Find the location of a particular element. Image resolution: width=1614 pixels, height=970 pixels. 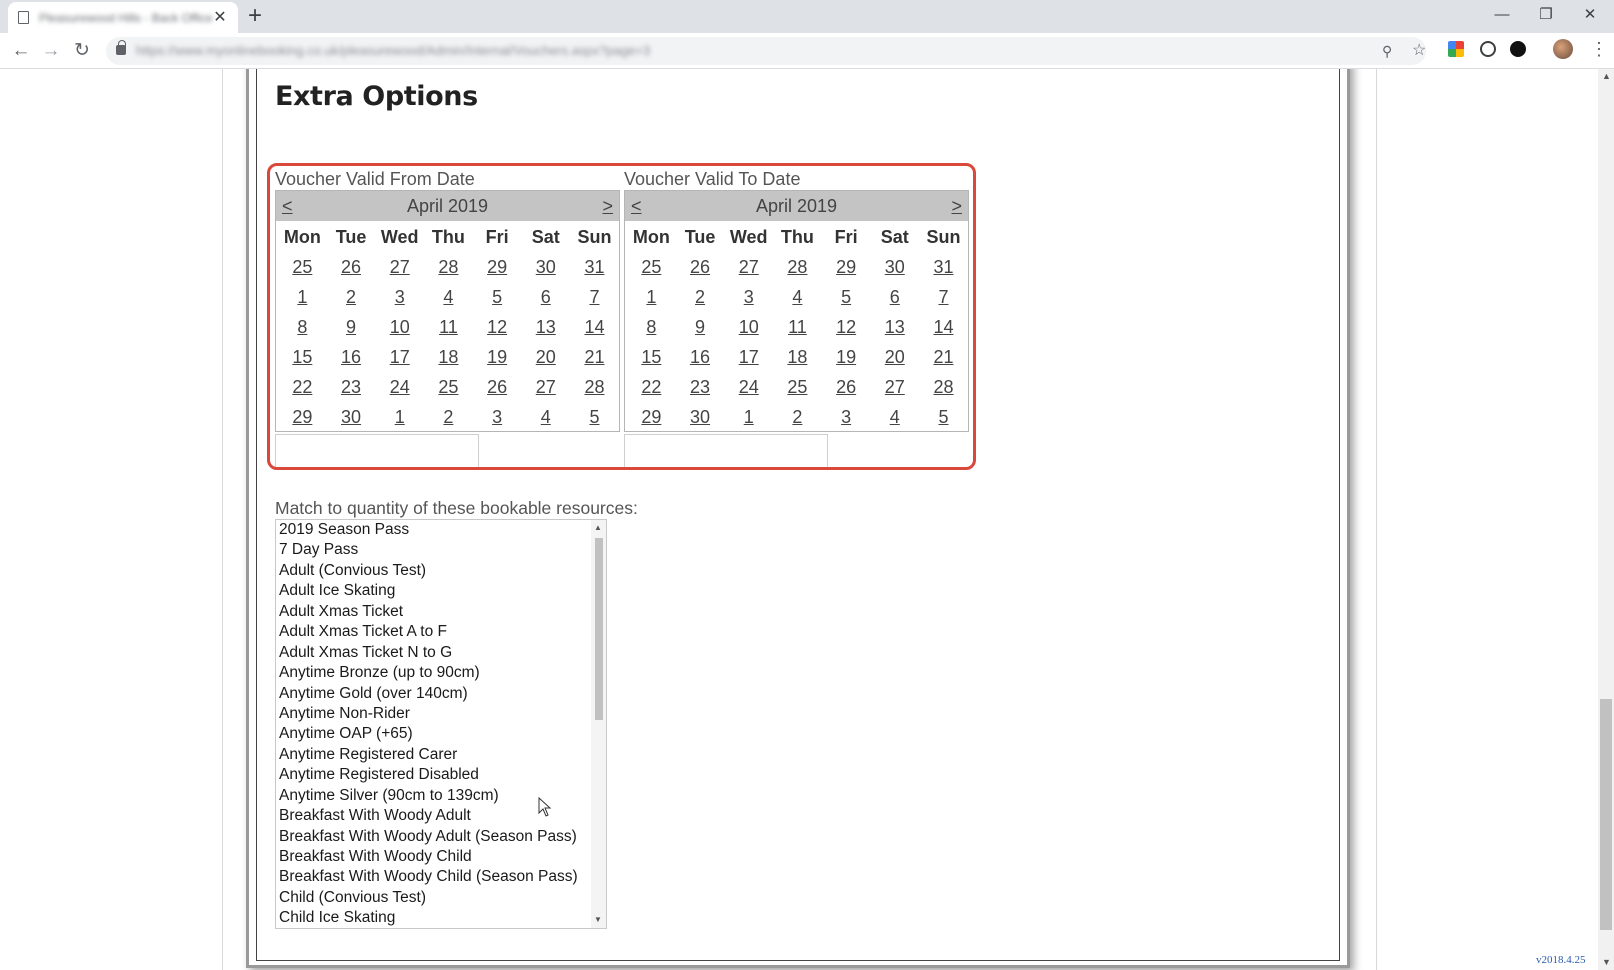

page-scroll-thumb is located at coordinates (1606, 814).